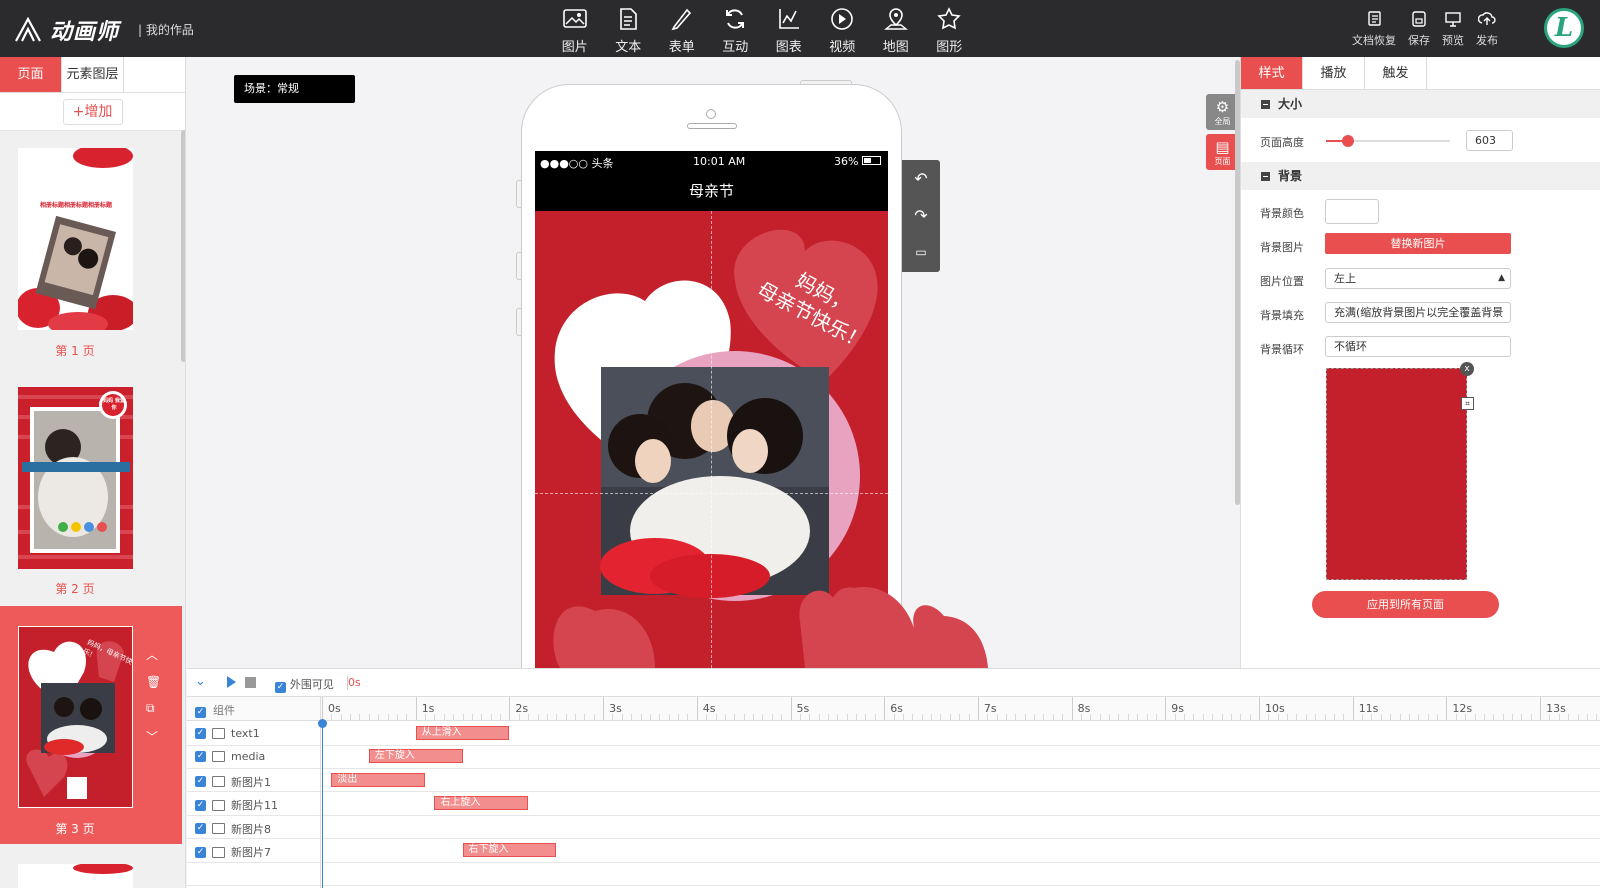 Image resolution: width=1600 pixels, height=888 pixels. What do you see at coordinates (378, 779) in the screenshot?
I see `animation-bar: 淡出` at bounding box center [378, 779].